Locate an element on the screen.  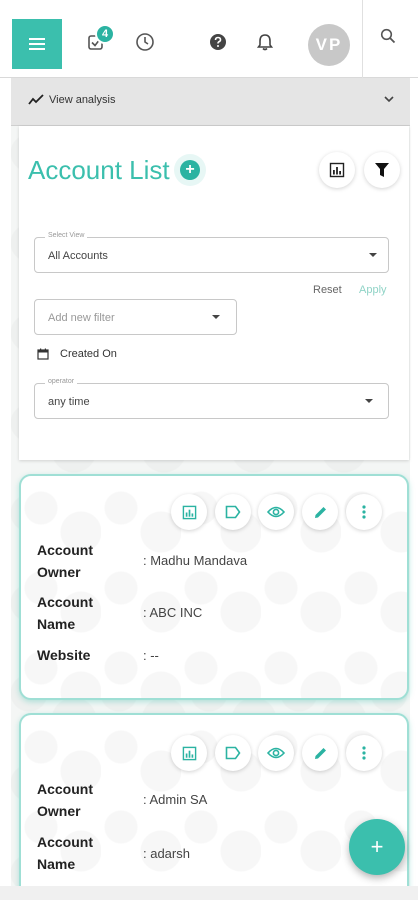
plus-icon: + is located at coordinates (190, 169).